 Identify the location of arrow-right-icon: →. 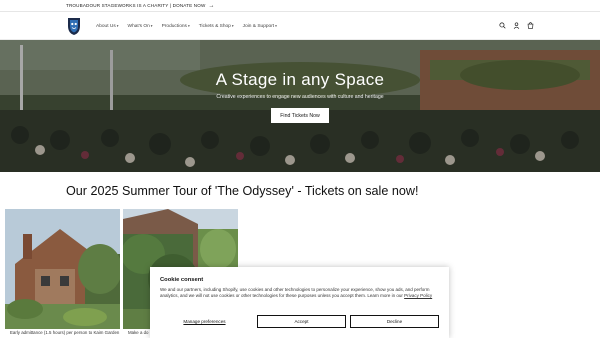
(211, 5).